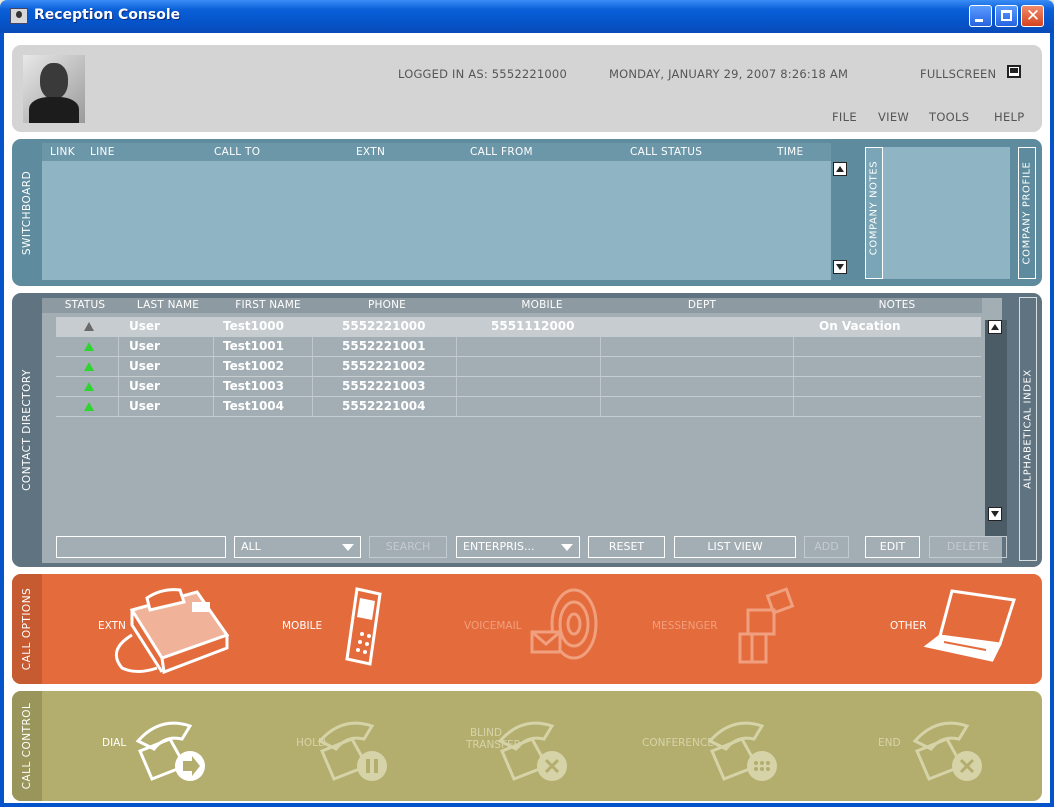 This screenshot has height=807, width=1054. Describe the element at coordinates (384, 326) in the screenshot. I see `cell-phone: 5552221000` at that location.